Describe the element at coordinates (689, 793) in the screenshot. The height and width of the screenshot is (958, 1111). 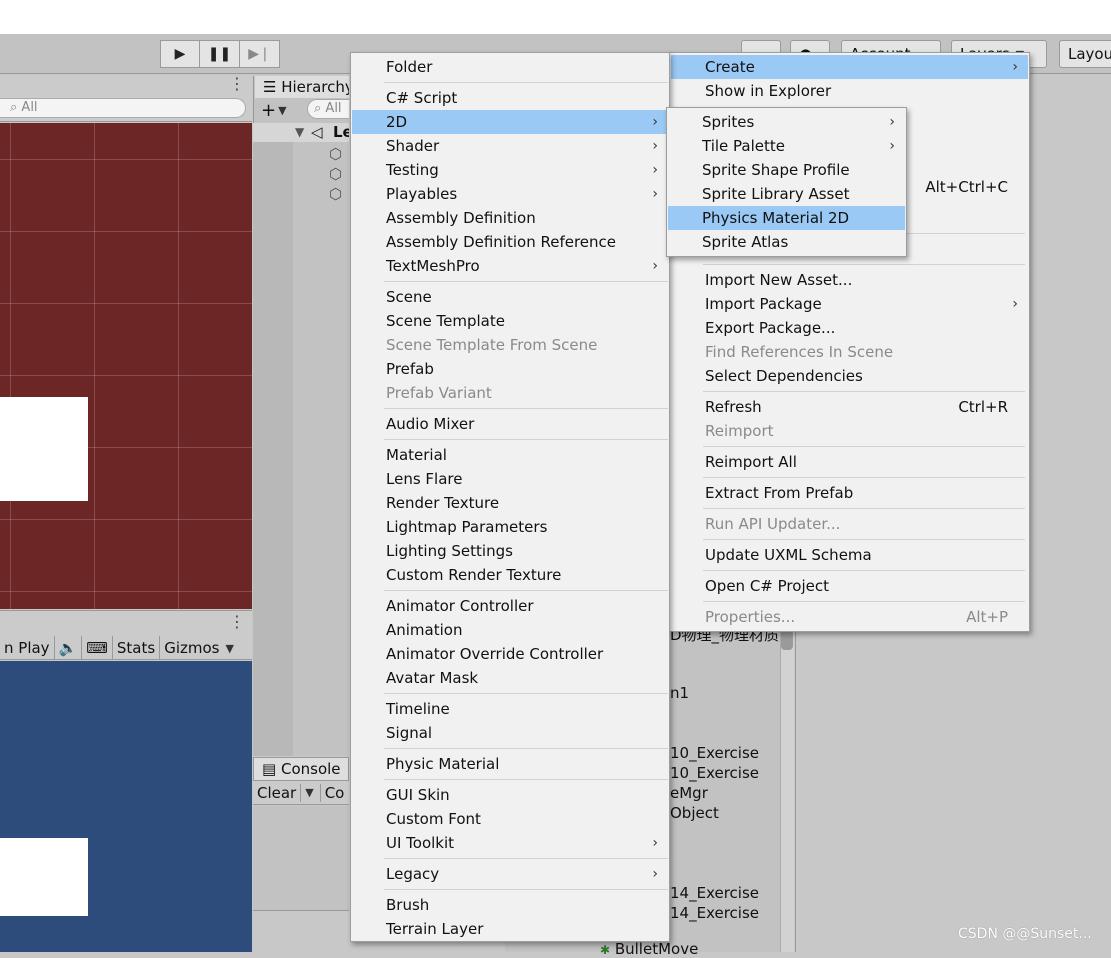
I see `list-item: eMgr` at that location.